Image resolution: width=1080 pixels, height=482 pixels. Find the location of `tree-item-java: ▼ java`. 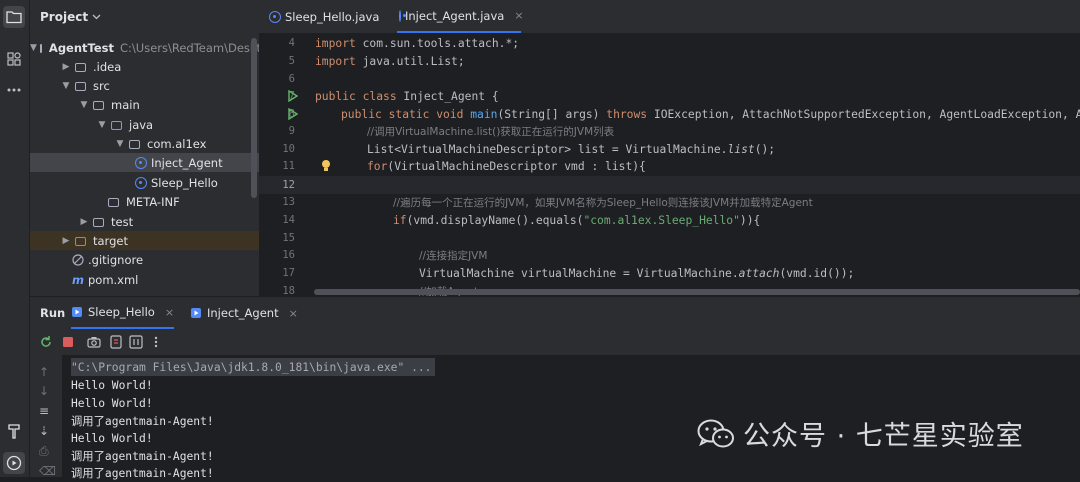

tree-item-java: ▼ java is located at coordinates (144, 124).